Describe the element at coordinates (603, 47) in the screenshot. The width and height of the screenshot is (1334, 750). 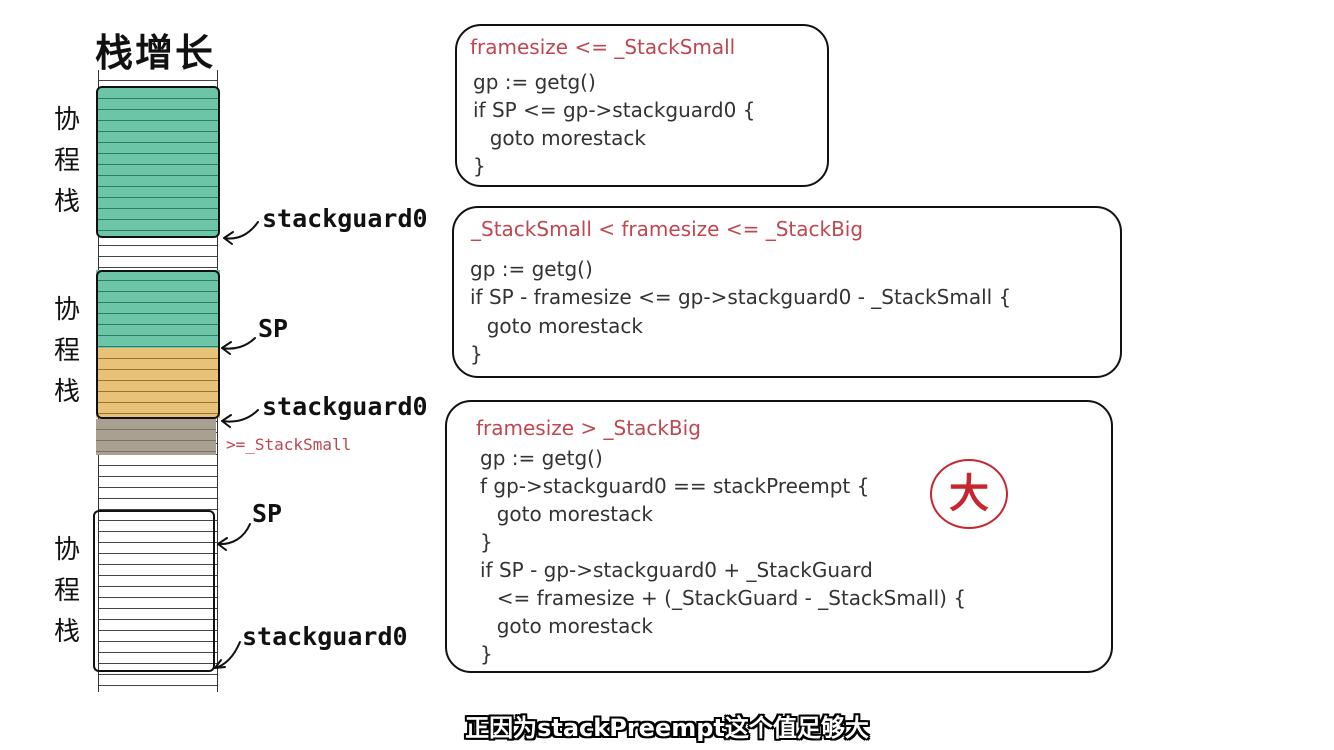
I see `code-box-small-header: framesize <= _StackSmall` at that location.